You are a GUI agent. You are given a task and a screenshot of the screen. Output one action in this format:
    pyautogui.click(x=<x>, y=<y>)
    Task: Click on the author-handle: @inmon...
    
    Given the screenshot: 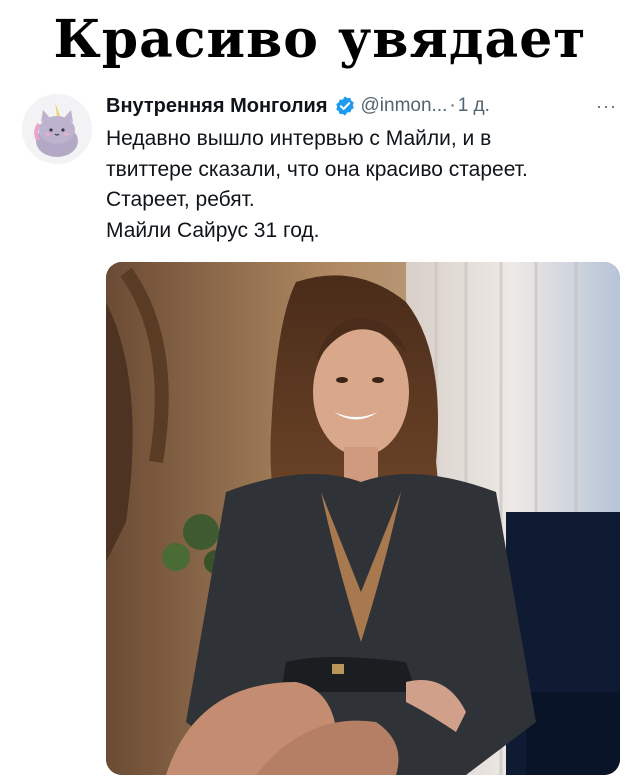 What is the action you would take?
    pyautogui.click(x=404, y=106)
    